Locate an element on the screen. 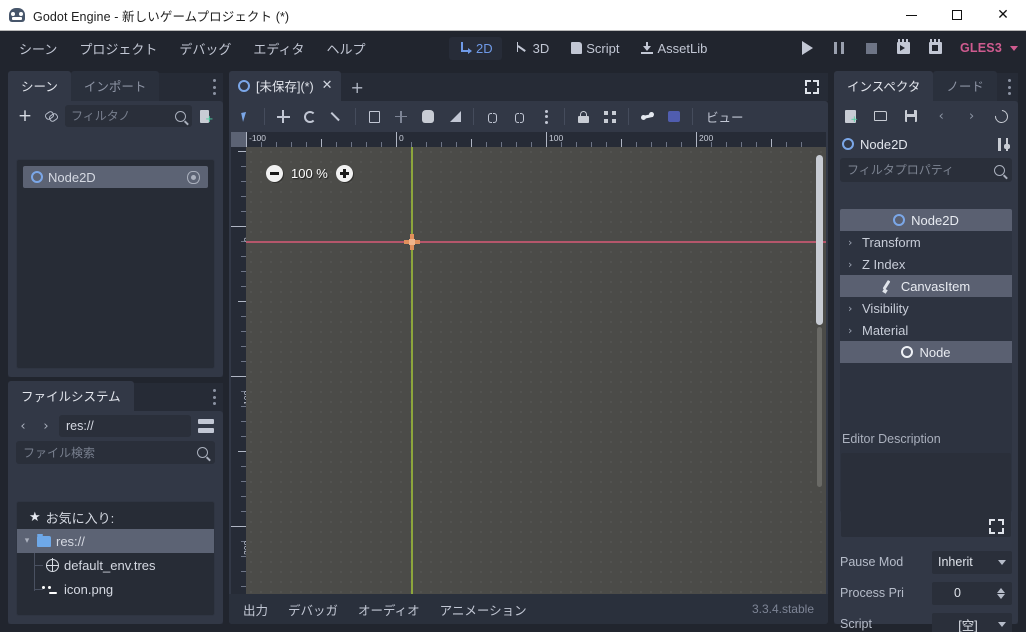  scale-mode-button is located at coordinates (337, 116).